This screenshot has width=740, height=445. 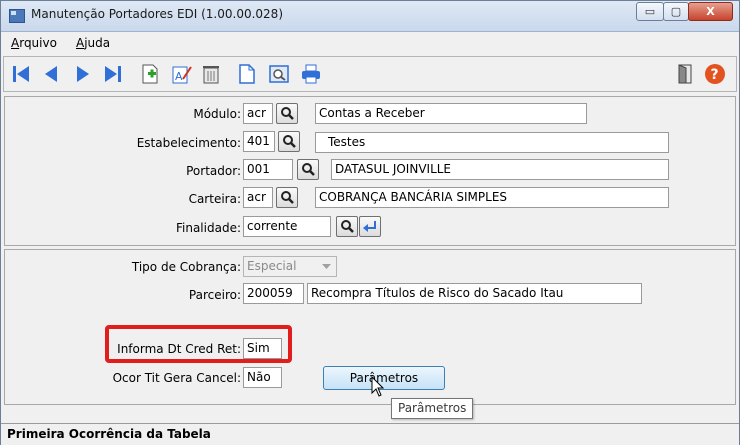 I want to click on previous-record-icon, so click(x=51, y=74).